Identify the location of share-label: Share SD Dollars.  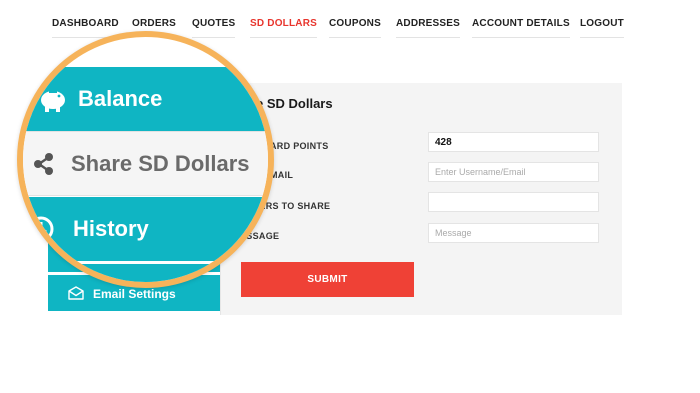
(160, 163).